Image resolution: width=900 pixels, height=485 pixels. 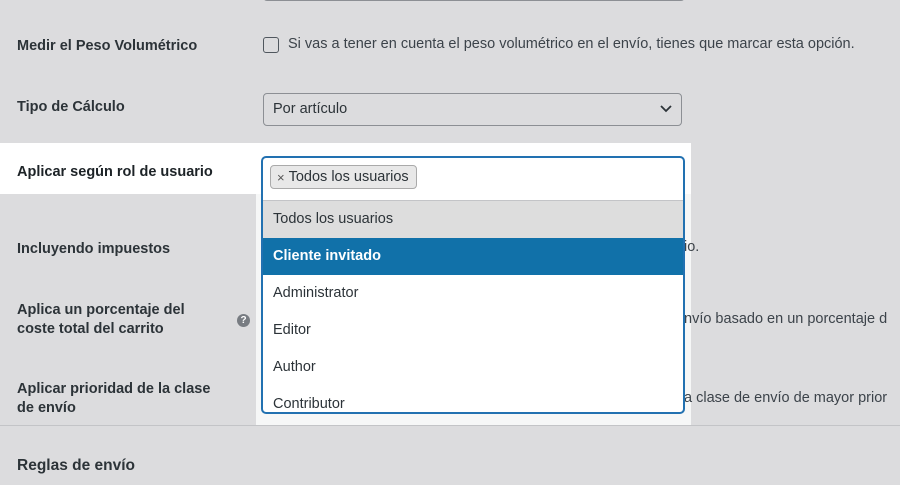 What do you see at coordinates (473, 293) in the screenshot?
I see `option-administrator: Administrator` at bounding box center [473, 293].